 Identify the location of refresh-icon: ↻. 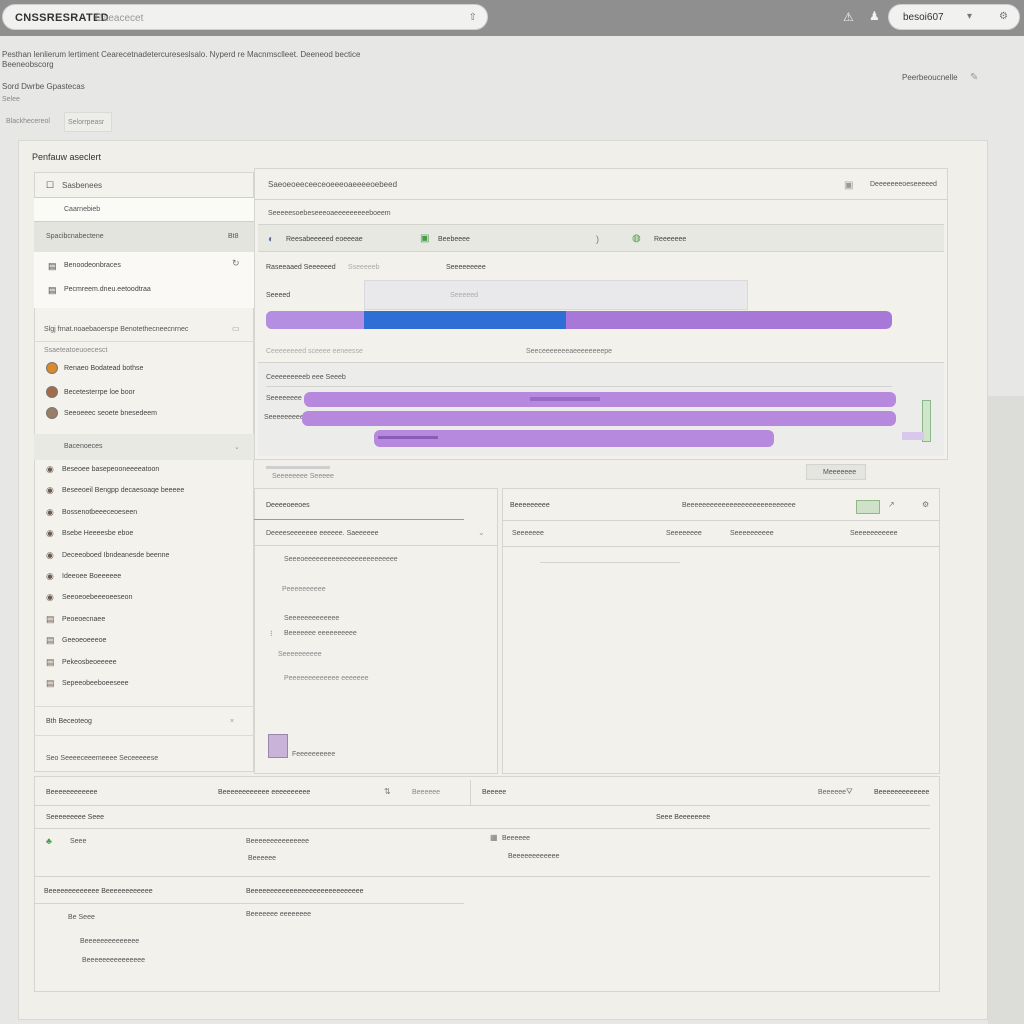
(236, 263).